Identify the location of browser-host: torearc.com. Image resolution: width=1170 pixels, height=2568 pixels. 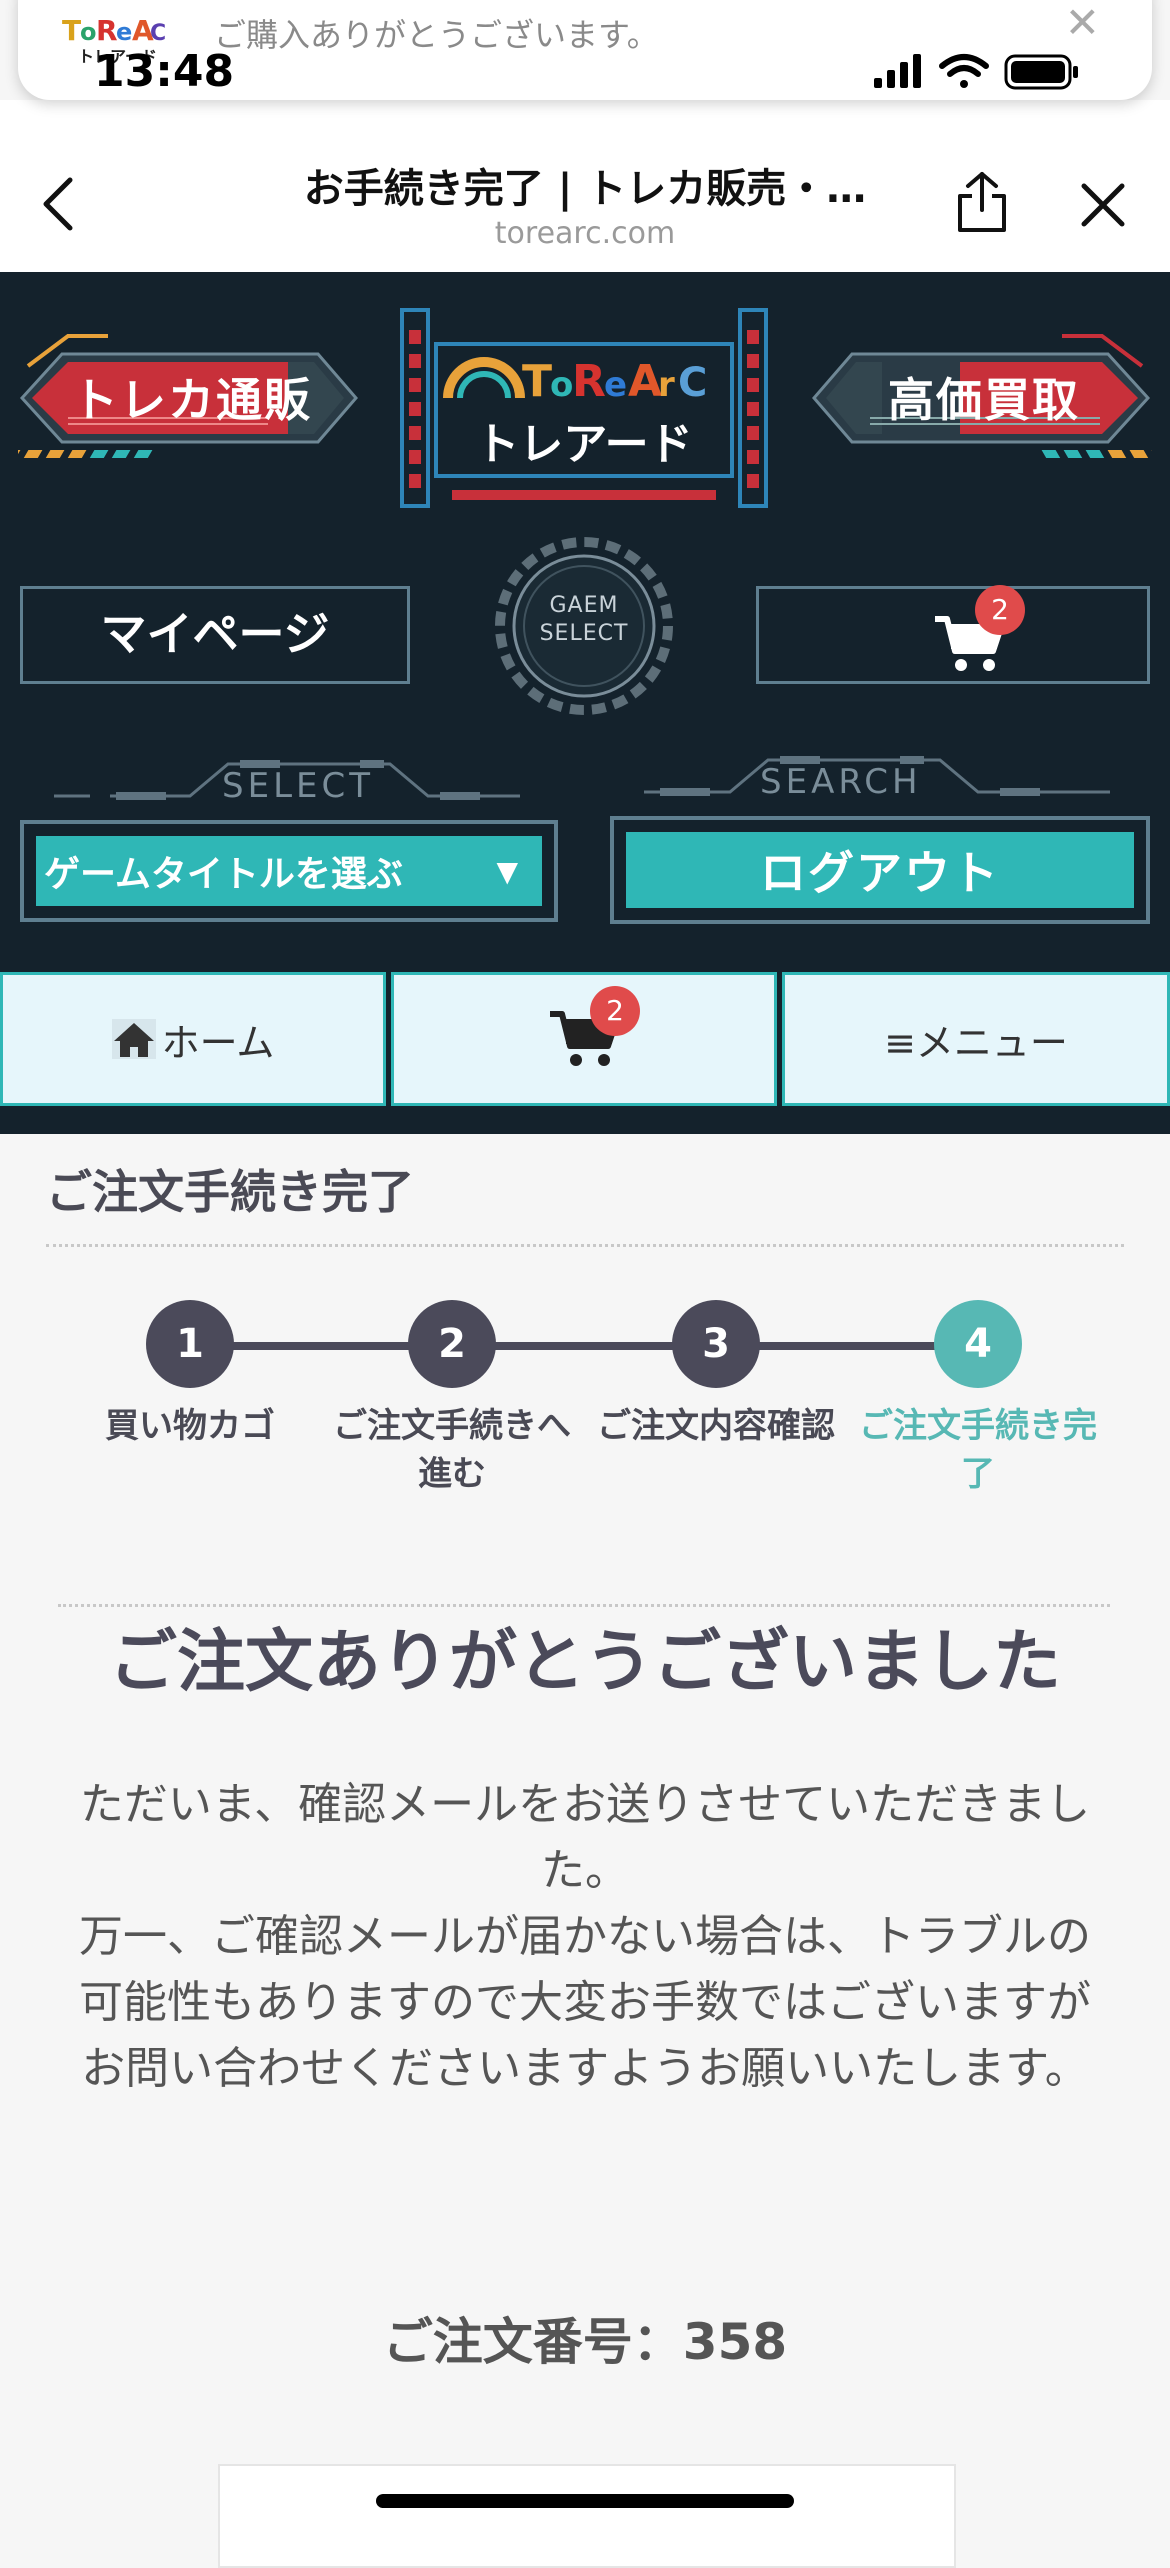
(585, 233).